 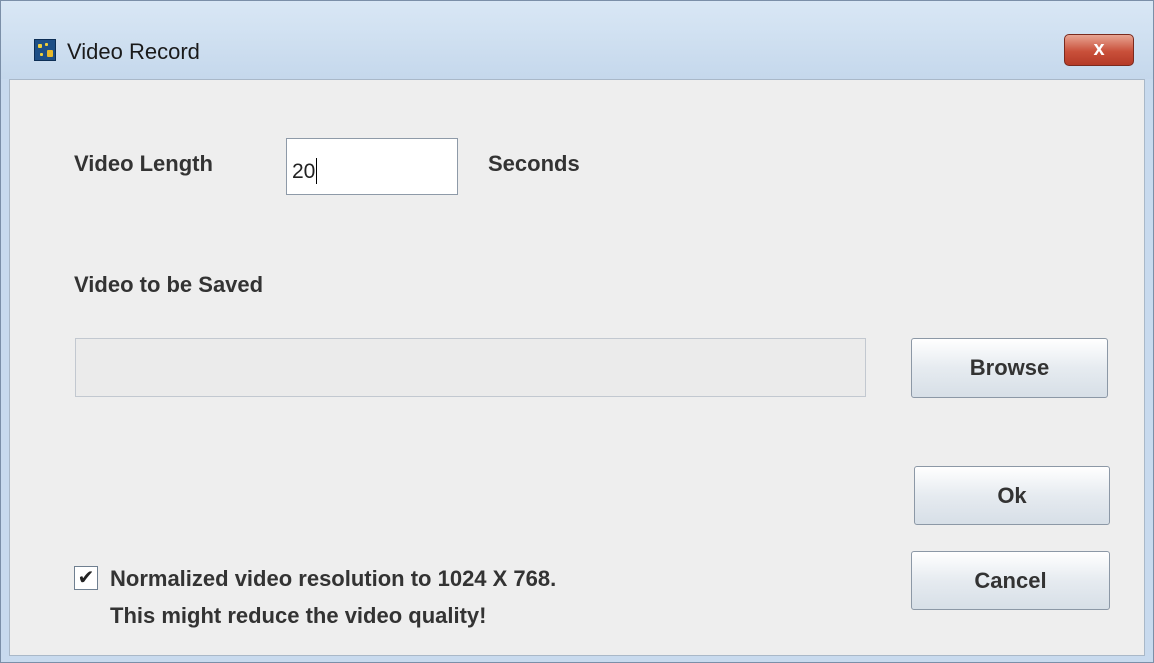 I want to click on close-icon: x, so click(x=1099, y=49).